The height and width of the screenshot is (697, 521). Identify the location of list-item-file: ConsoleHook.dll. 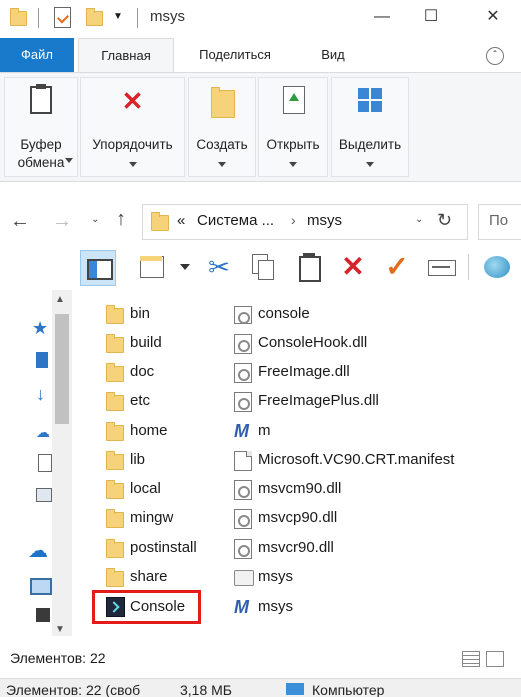
(364, 342).